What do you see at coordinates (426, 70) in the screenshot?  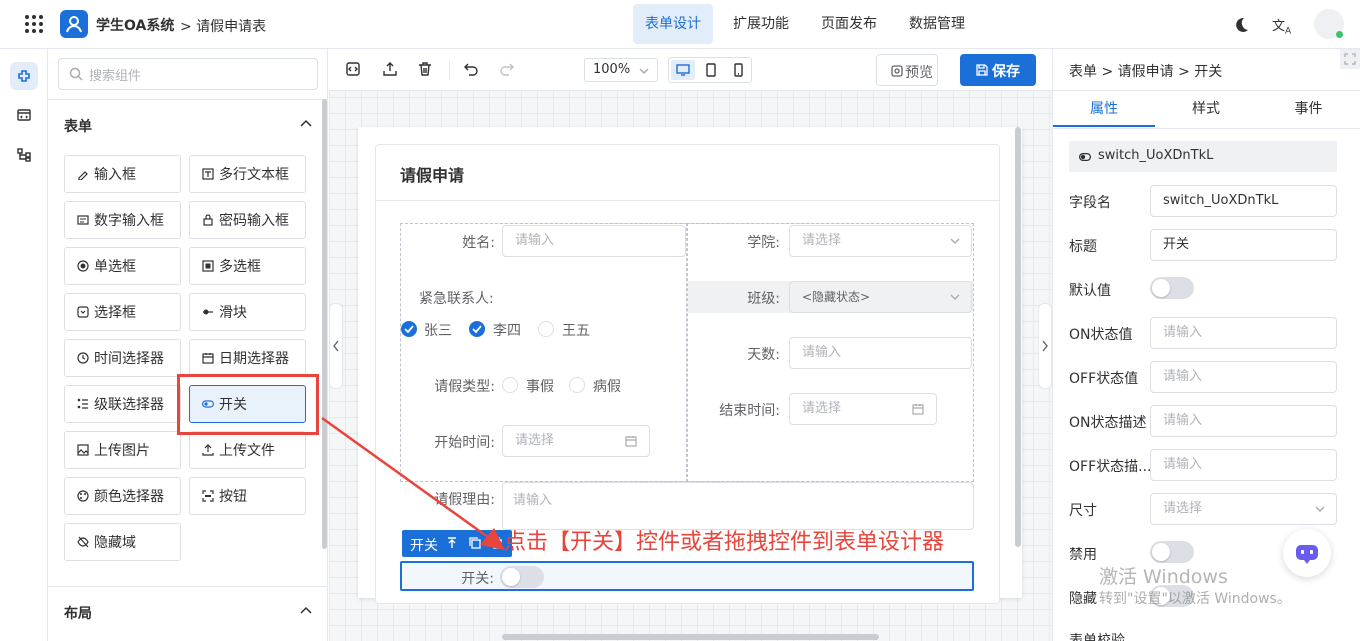 I see `delete-icon` at bounding box center [426, 70].